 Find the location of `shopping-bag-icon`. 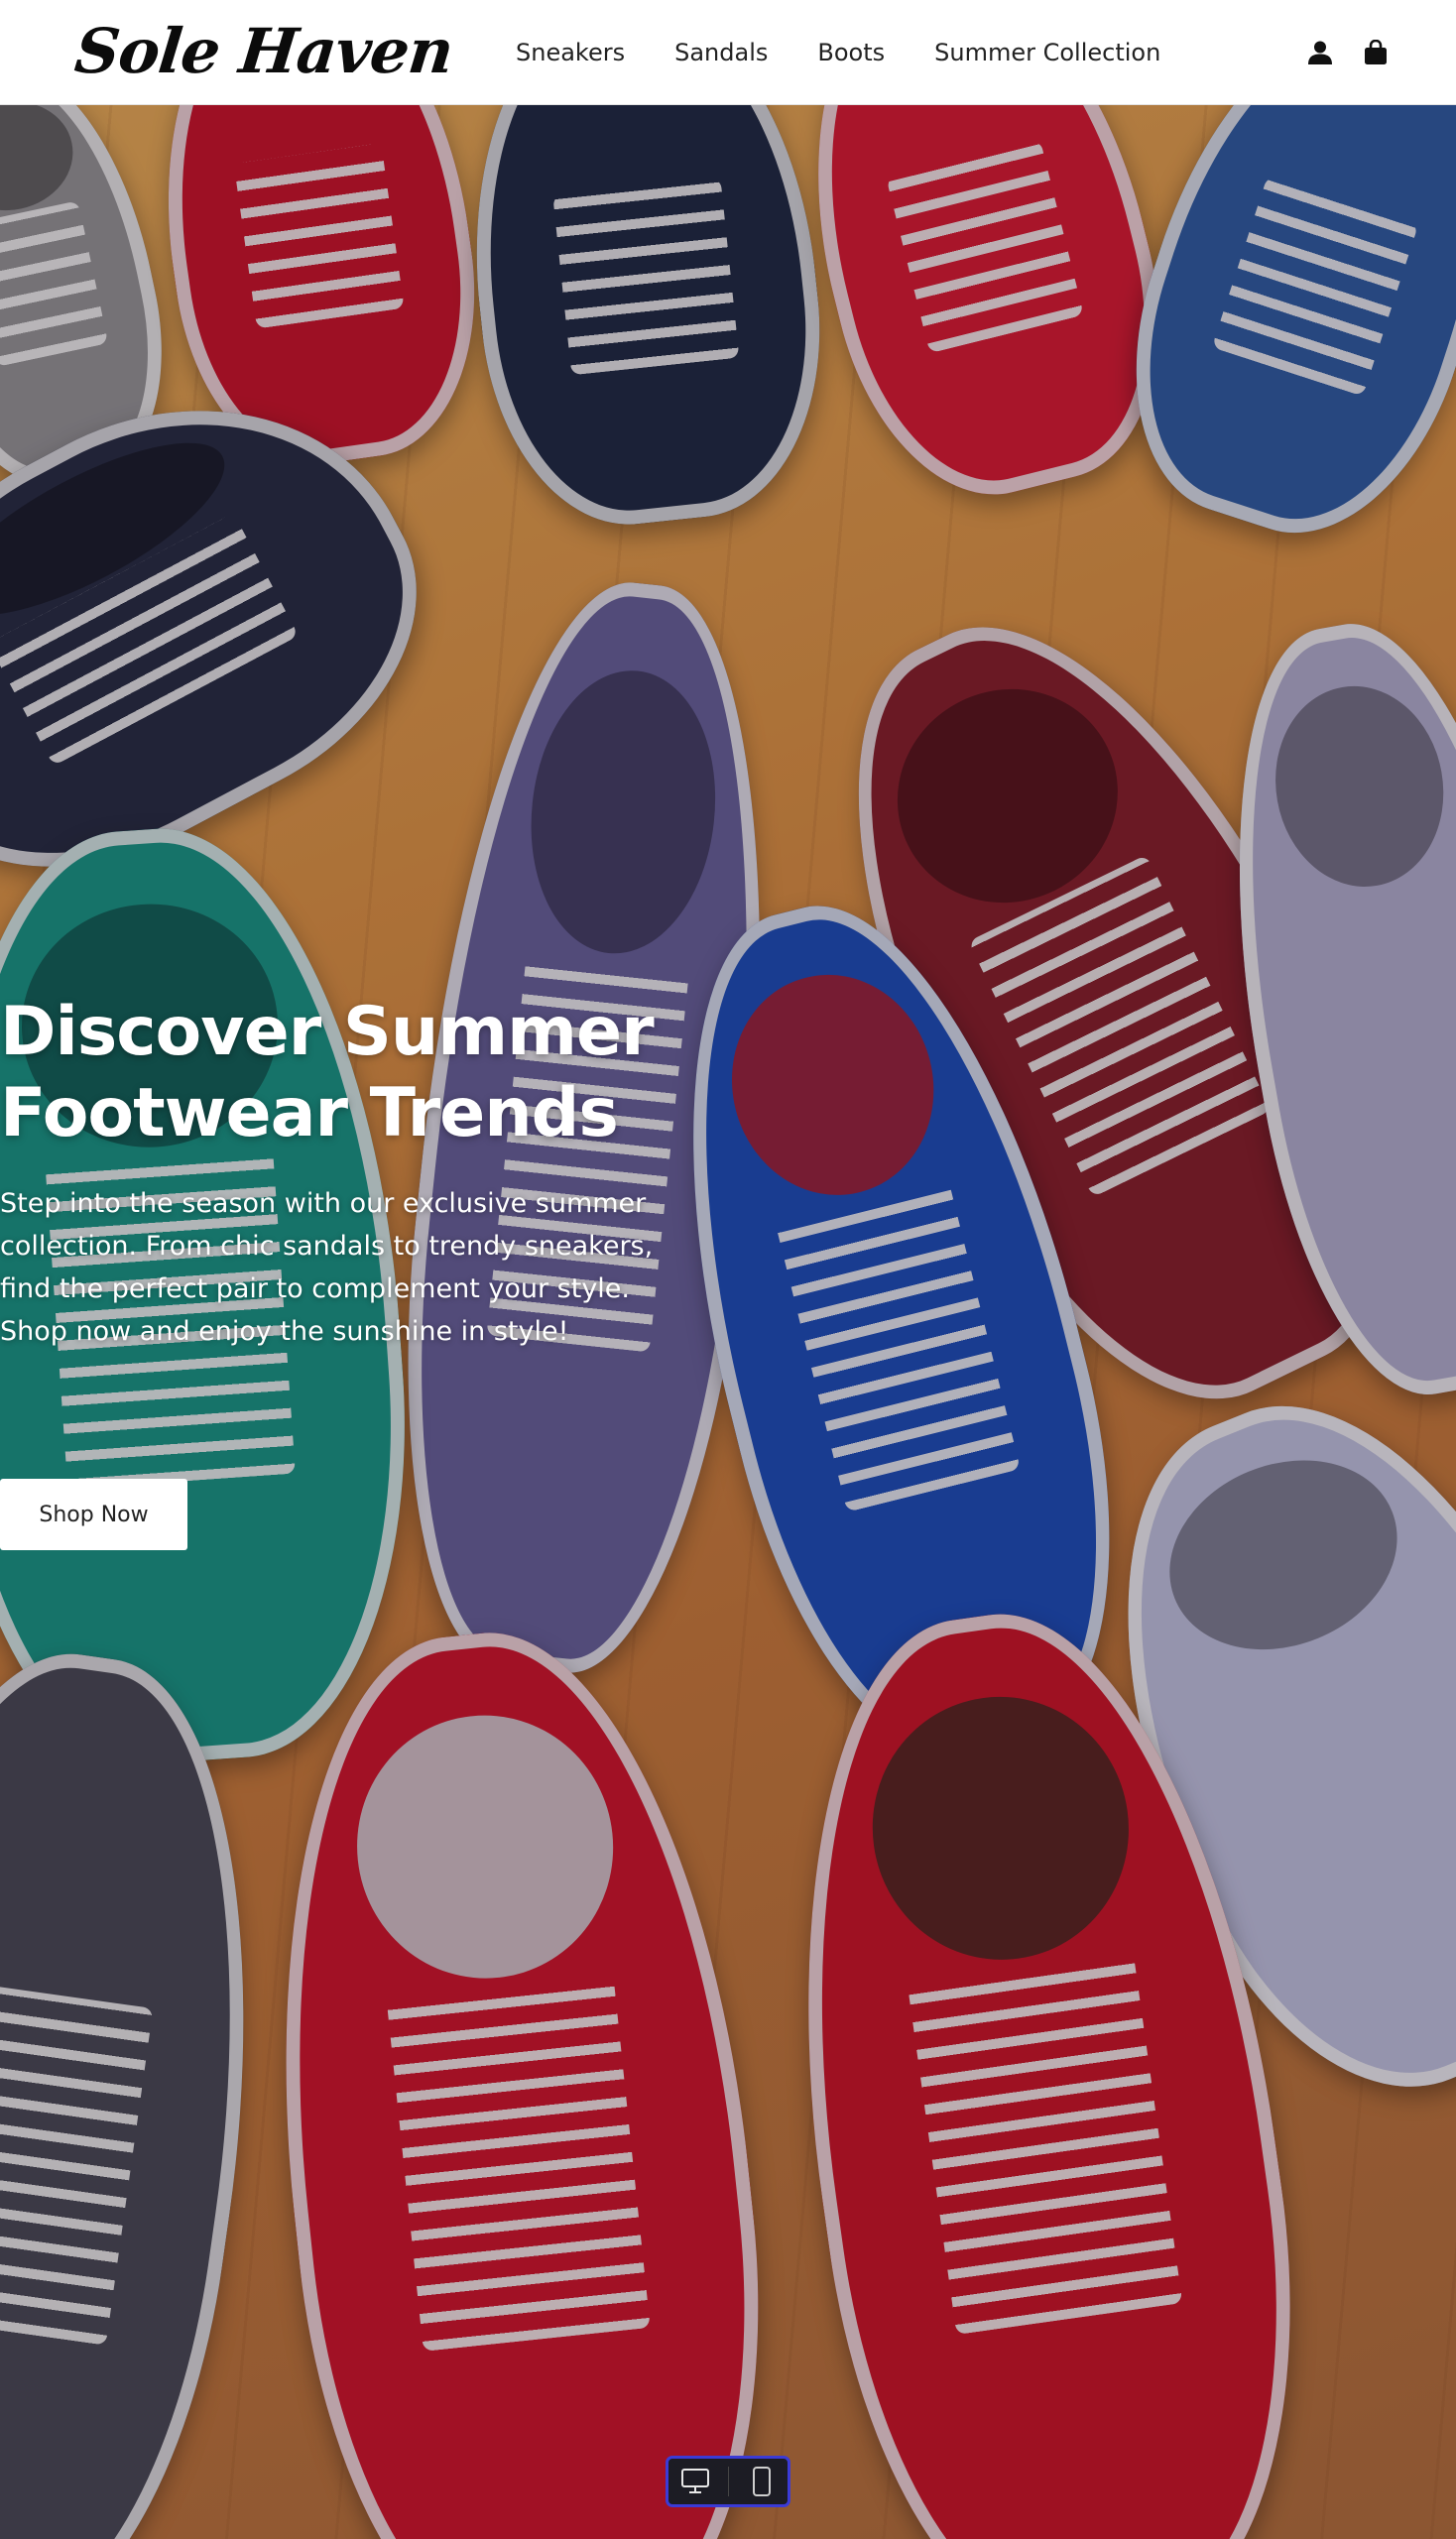

shopping-bag-icon is located at coordinates (1376, 53).